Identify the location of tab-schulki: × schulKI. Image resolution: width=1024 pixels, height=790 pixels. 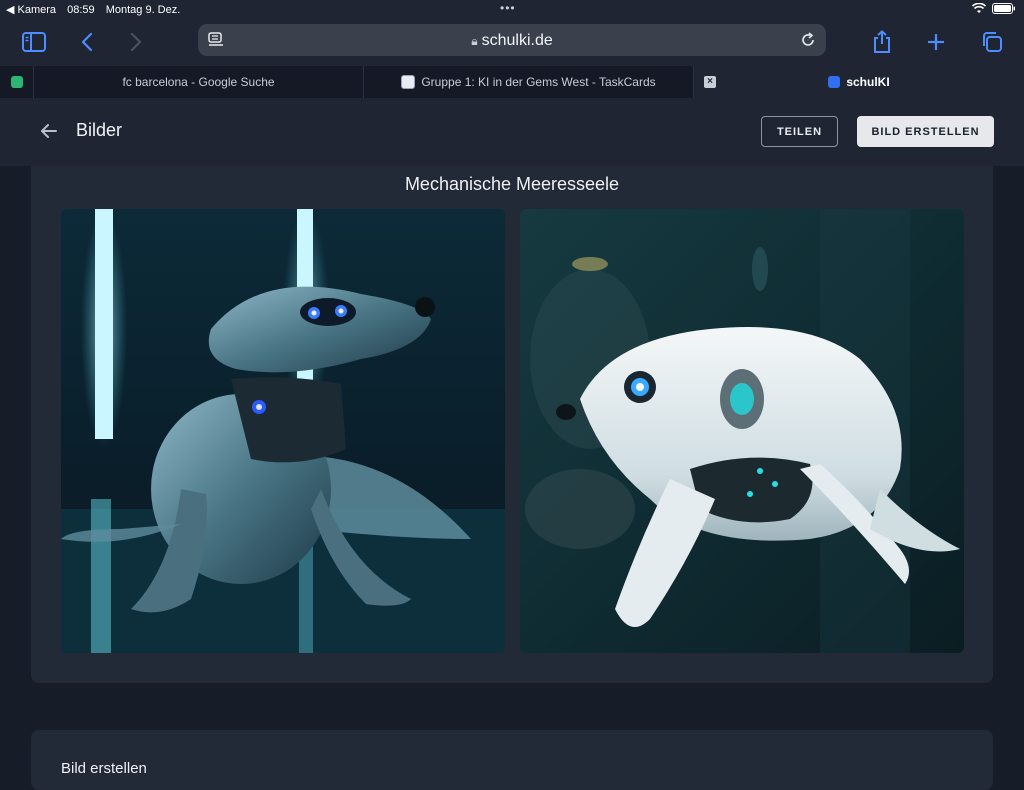
(859, 82).